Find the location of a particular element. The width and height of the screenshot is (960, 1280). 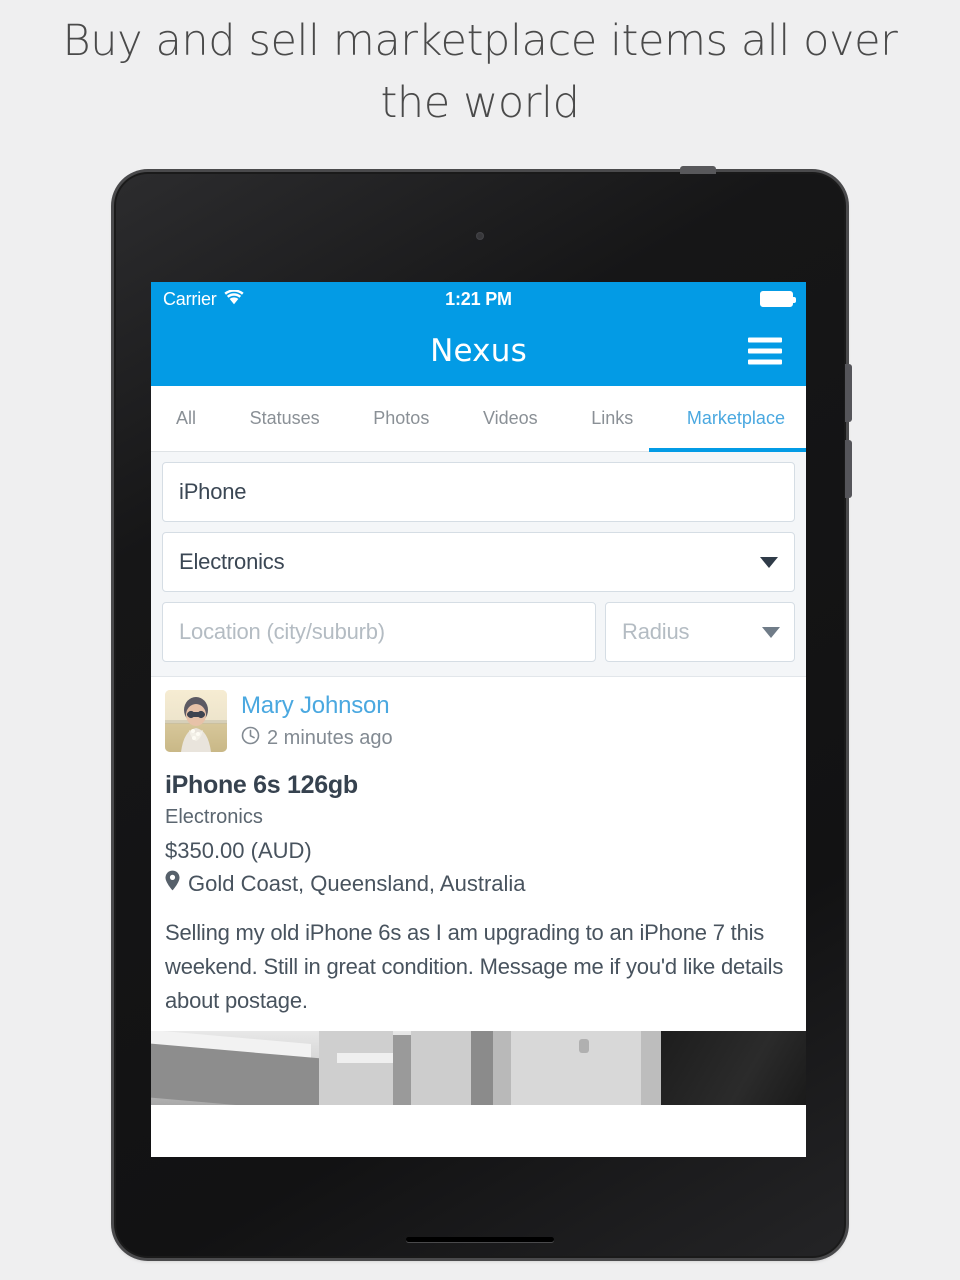

clock-icon is located at coordinates (250, 738).